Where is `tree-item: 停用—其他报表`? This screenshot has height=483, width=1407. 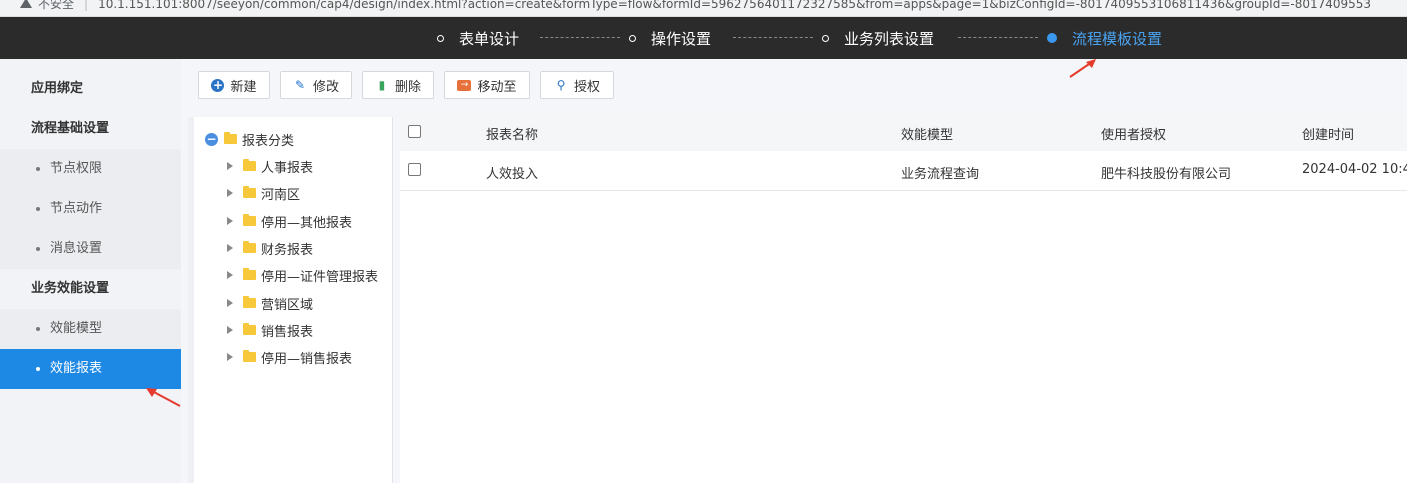 tree-item: 停用—其他报表 is located at coordinates (289, 221).